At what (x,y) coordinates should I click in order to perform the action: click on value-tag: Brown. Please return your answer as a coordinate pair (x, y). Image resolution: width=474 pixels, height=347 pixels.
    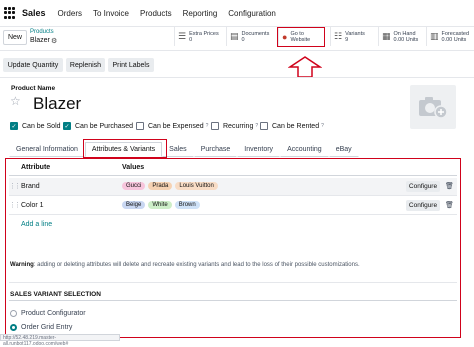
    Looking at the image, I should click on (187, 205).